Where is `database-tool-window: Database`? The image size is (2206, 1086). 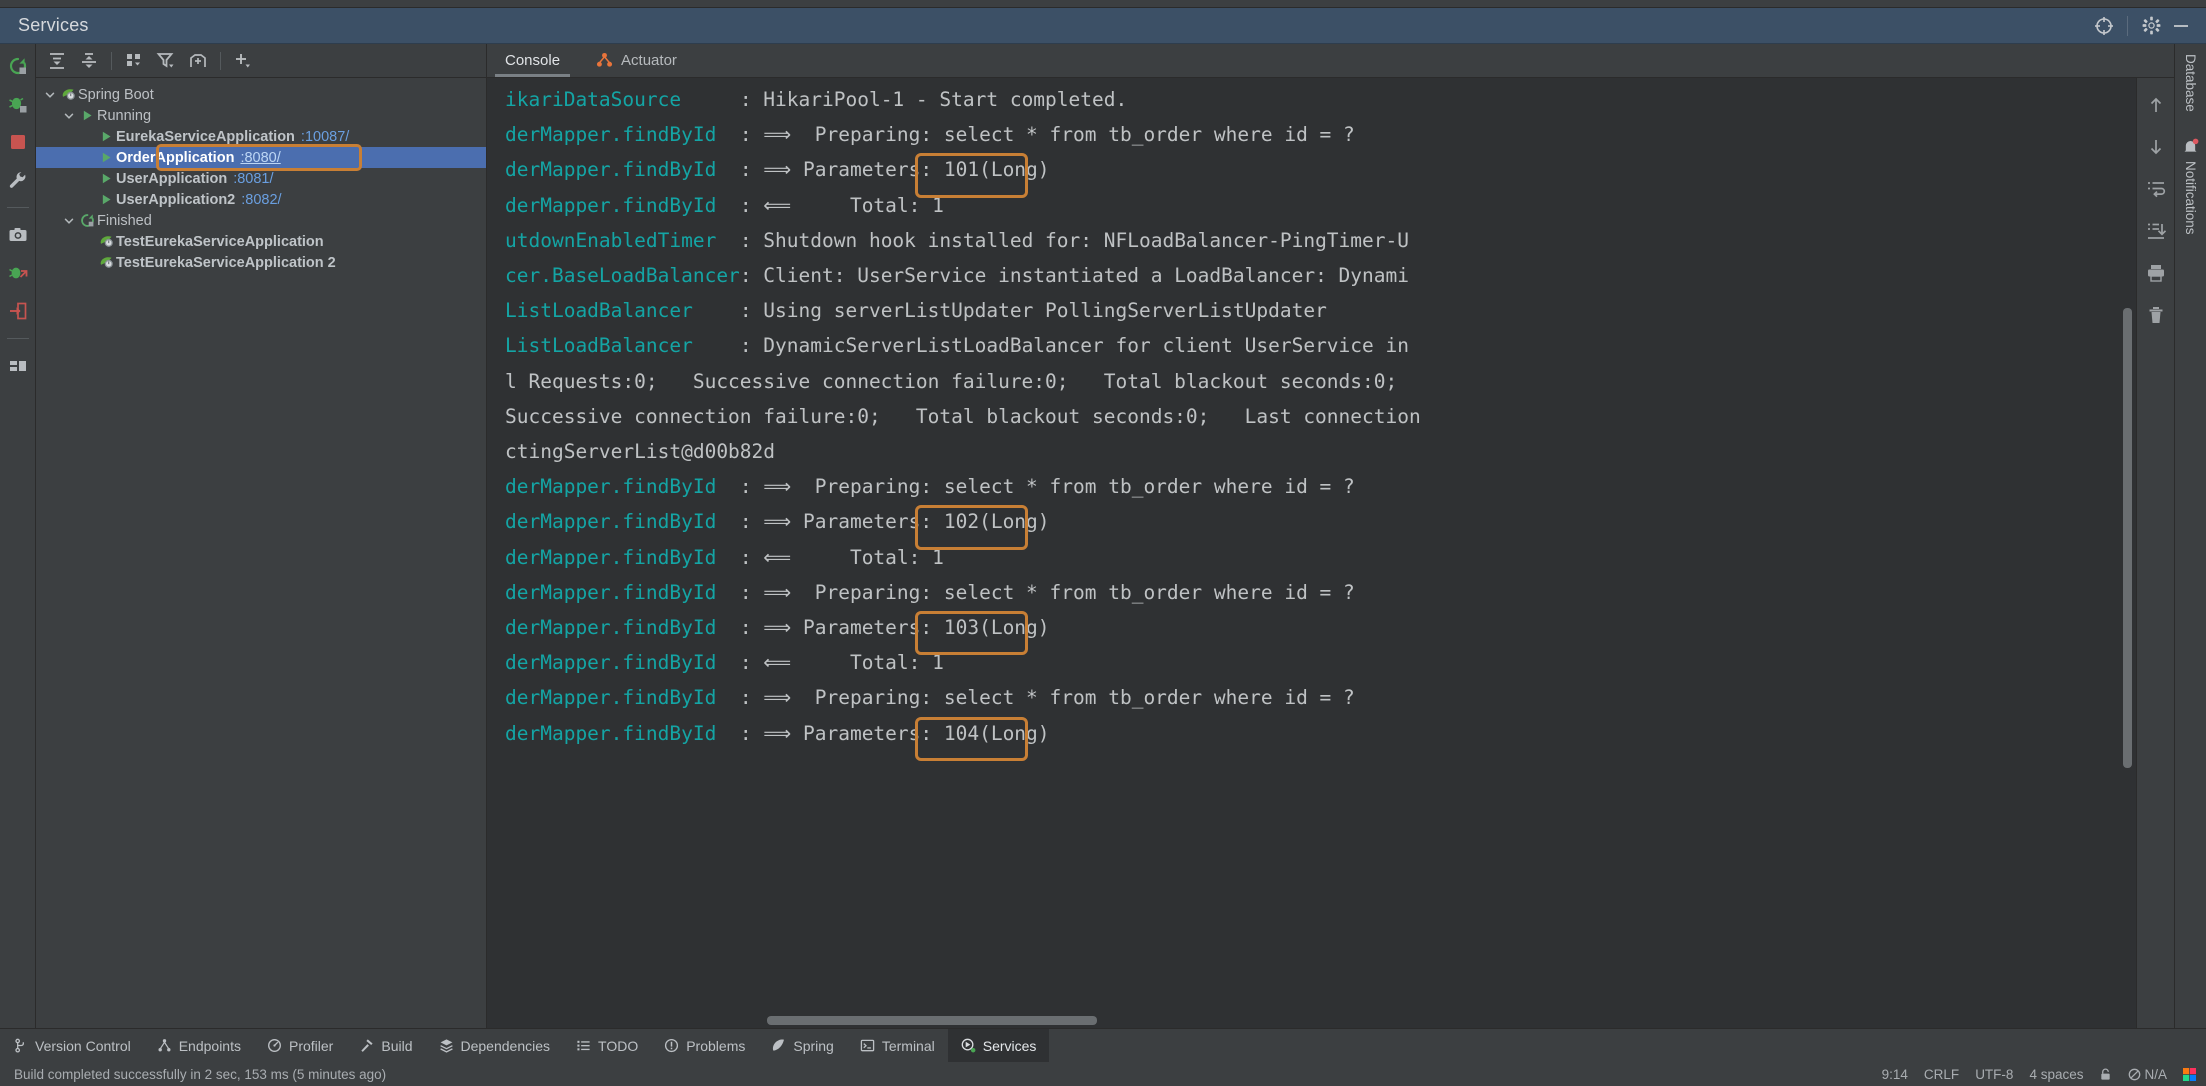 database-tool-window: Database is located at coordinates (2190, 83).